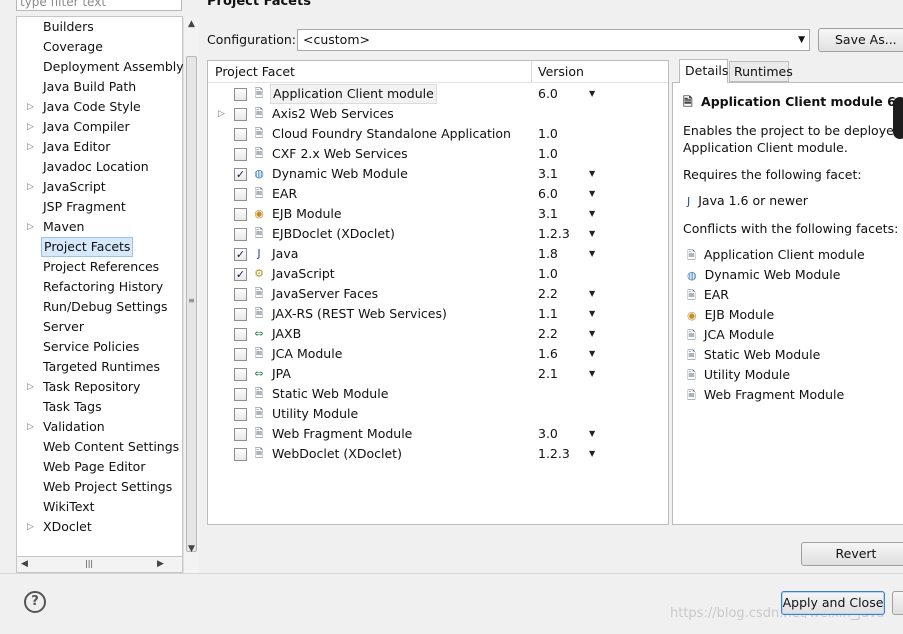 The width and height of the screenshot is (903, 634). Describe the element at coordinates (438, 374) in the screenshot. I see `table-row: ⇔ JPA 2.1 ▼` at that location.